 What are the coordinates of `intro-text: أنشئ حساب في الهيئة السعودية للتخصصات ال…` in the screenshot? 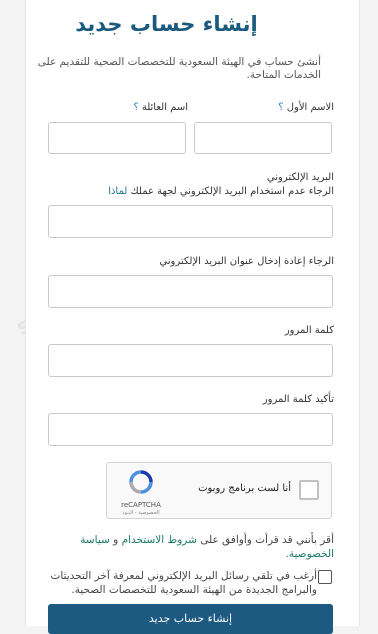 It's located at (179, 68).